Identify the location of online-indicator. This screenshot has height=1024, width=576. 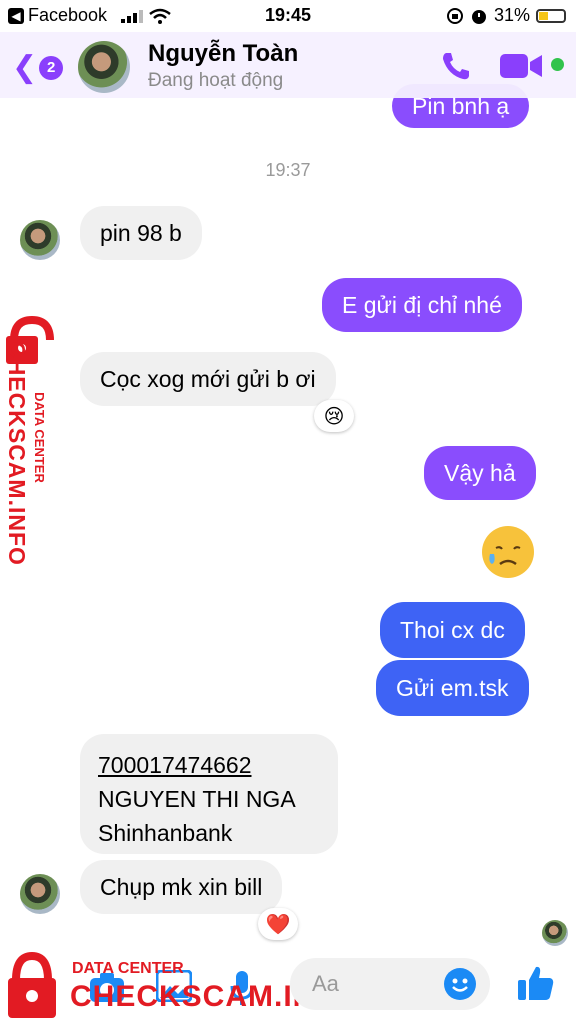
(557, 64).